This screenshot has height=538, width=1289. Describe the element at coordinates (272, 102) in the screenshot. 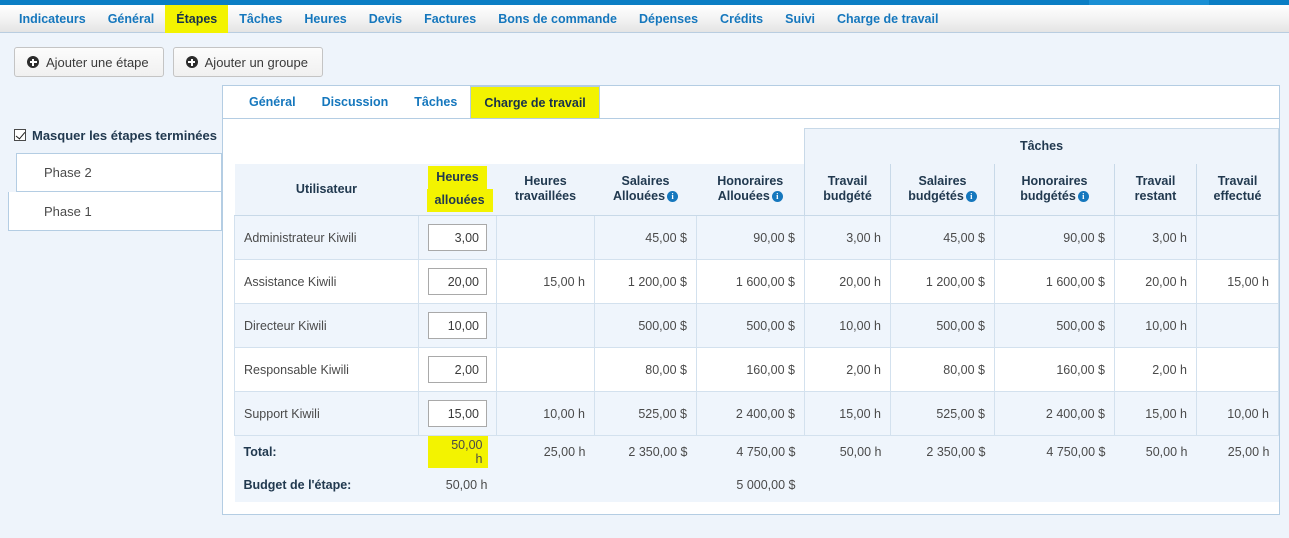

I see `sub-tab-g-n-ral: Général` at that location.